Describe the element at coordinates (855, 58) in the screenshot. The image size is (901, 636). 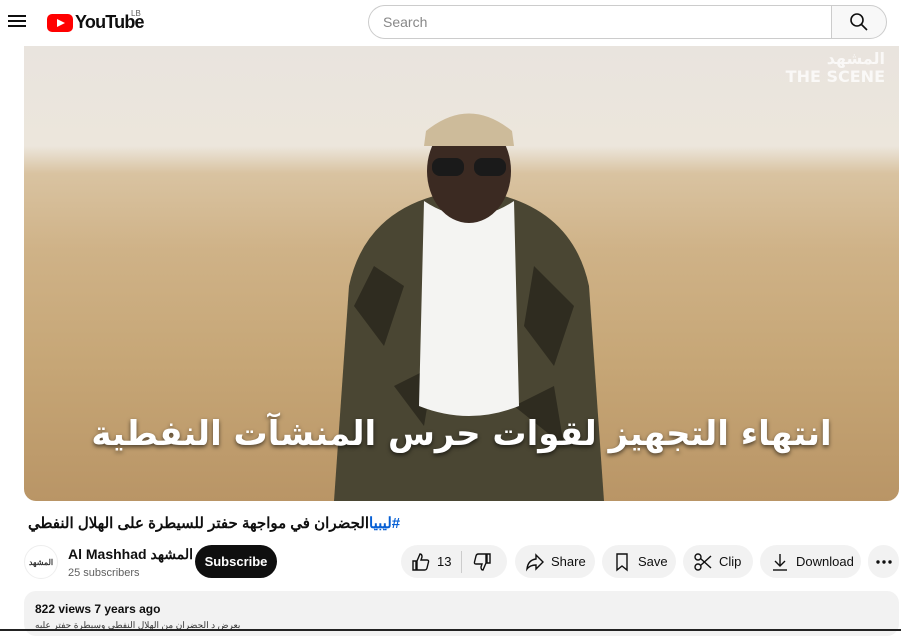
I see `watermark-arabic: المشهد` at that location.